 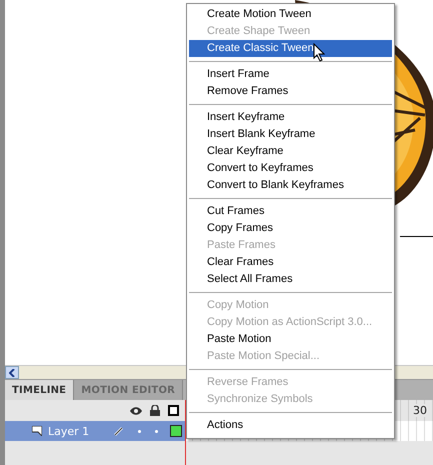 What do you see at coordinates (290, 425) in the screenshot?
I see `menu-item: Actions` at bounding box center [290, 425].